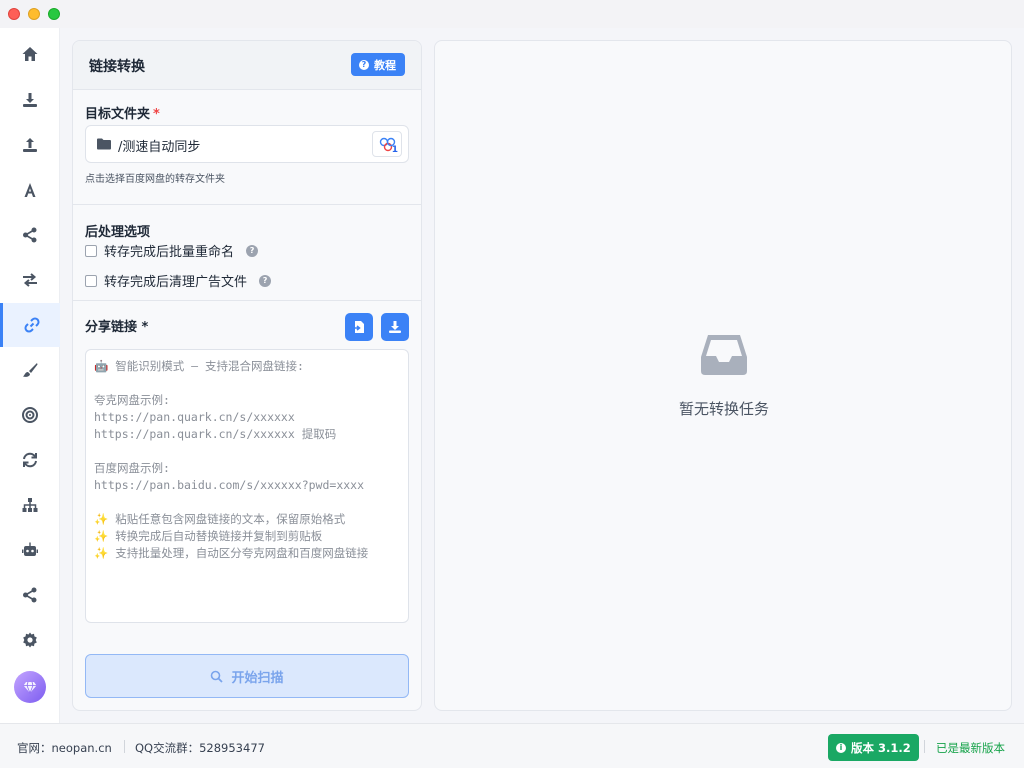 Image resolution: width=1024 pixels, height=768 pixels. Describe the element at coordinates (257, 678) in the screenshot. I see `start-scan-label: 开始扫描` at that location.